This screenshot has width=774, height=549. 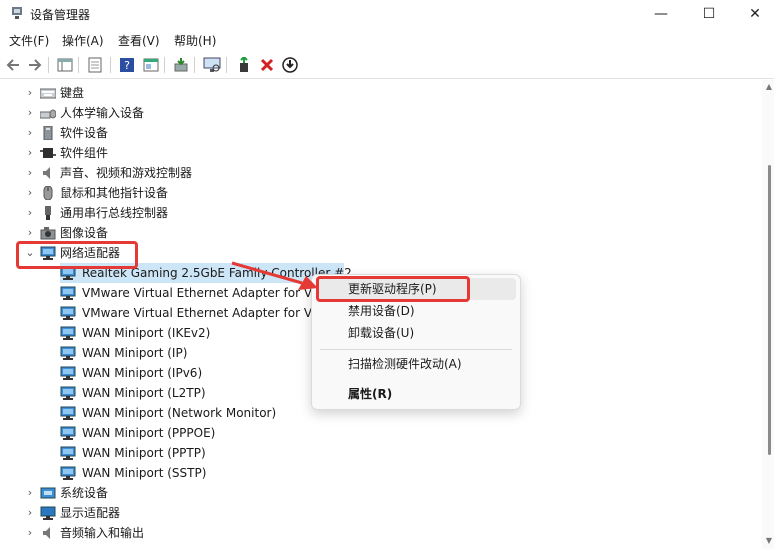 I want to click on title-bar: 设备管理器 — ☐ ✕, so click(x=387, y=14).